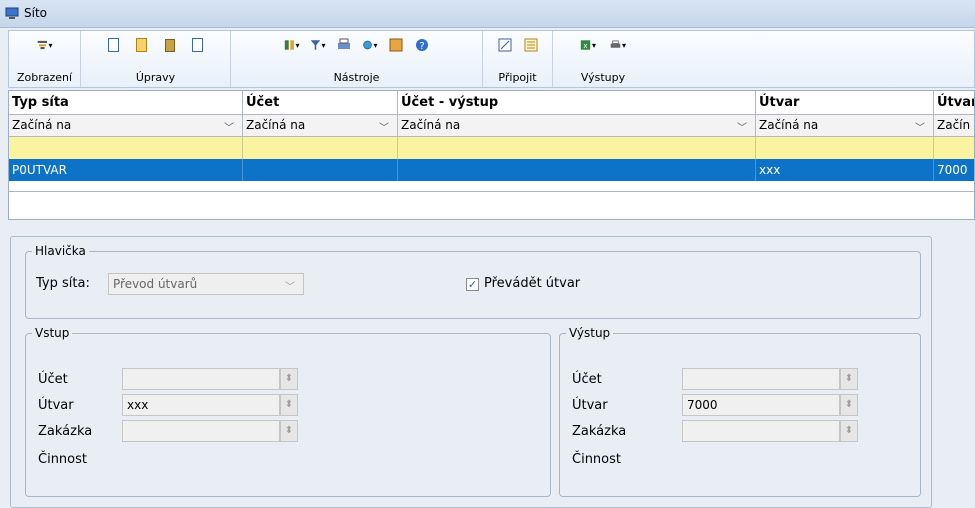 The image size is (975, 508). I want to click on filter-utvar-vystup: Začín, so click(954, 126).